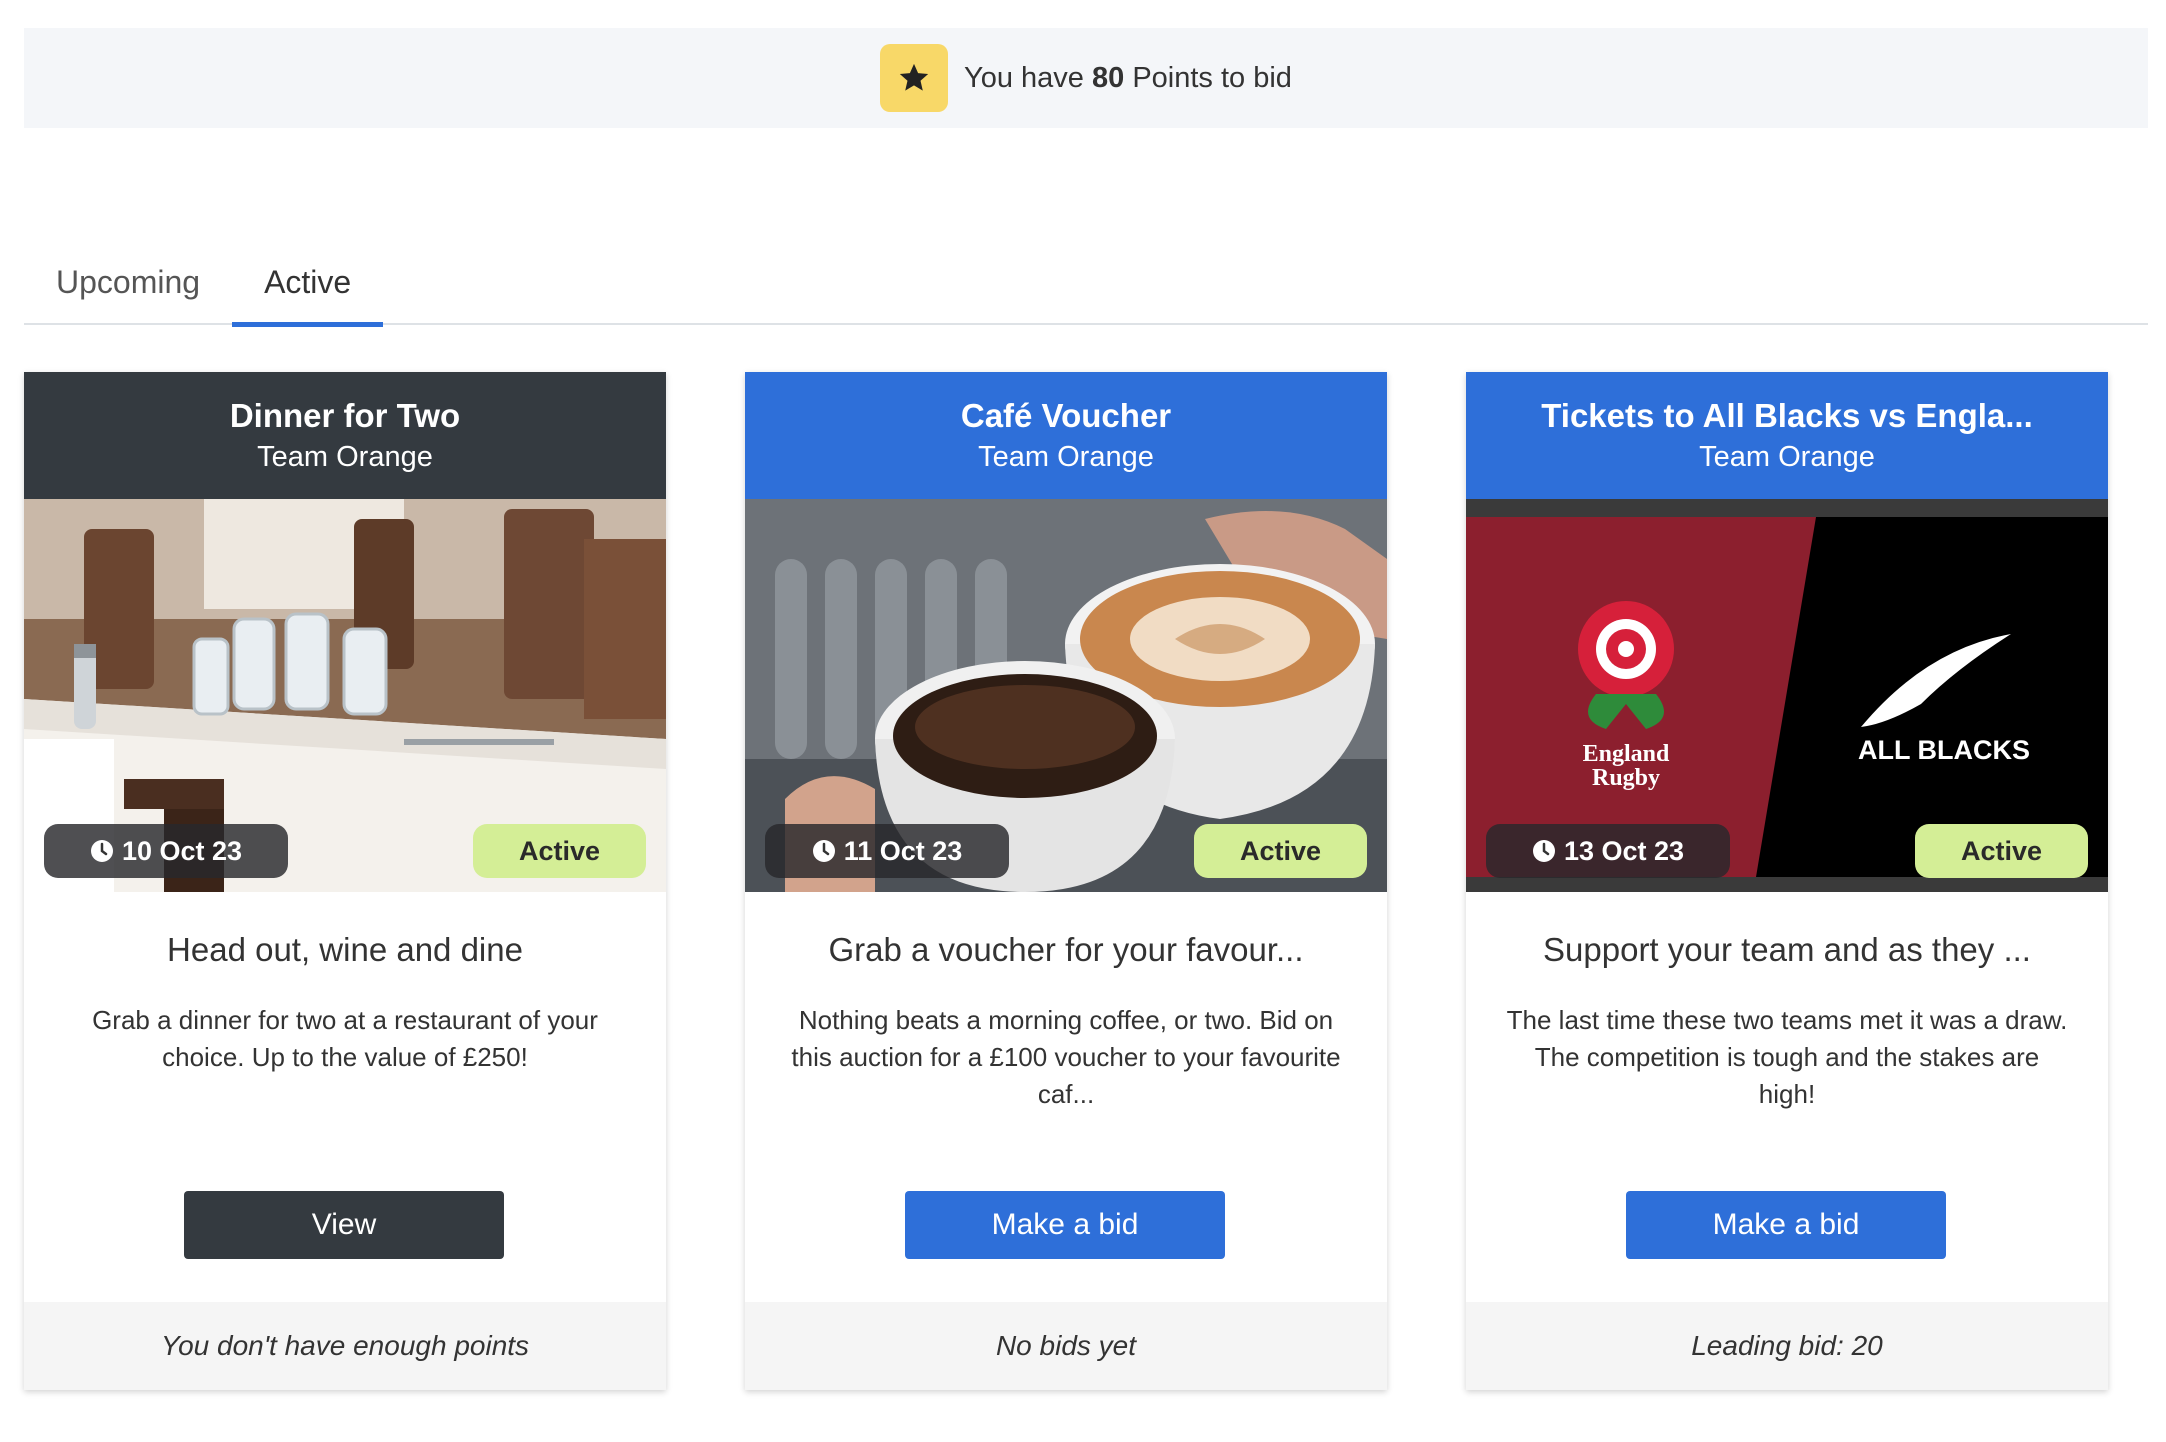  I want to click on date-badge: 13 Oct 23, so click(1608, 851).